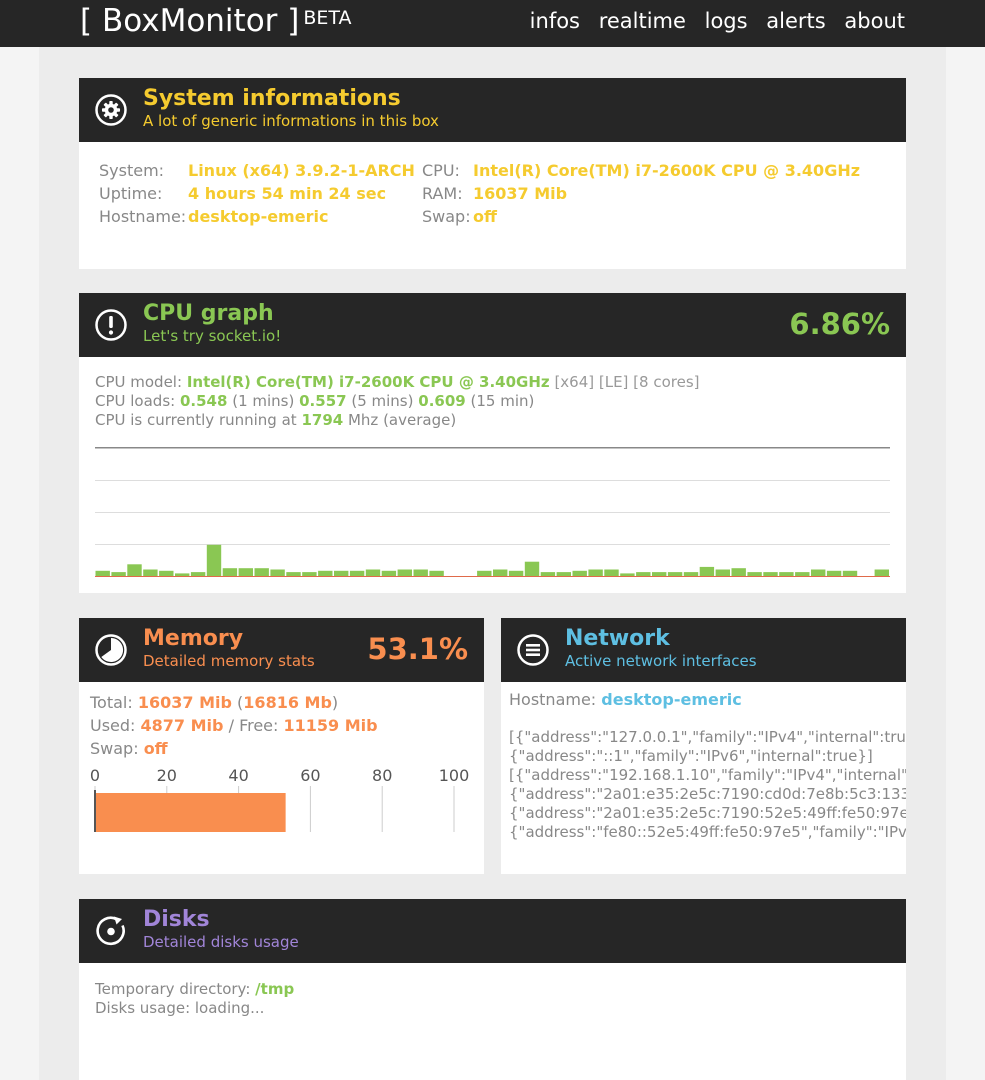 The height and width of the screenshot is (1080, 985). What do you see at coordinates (301, 170) in the screenshot?
I see `system-value: Linux (x64) 3.9.2-1-ARCH` at bounding box center [301, 170].